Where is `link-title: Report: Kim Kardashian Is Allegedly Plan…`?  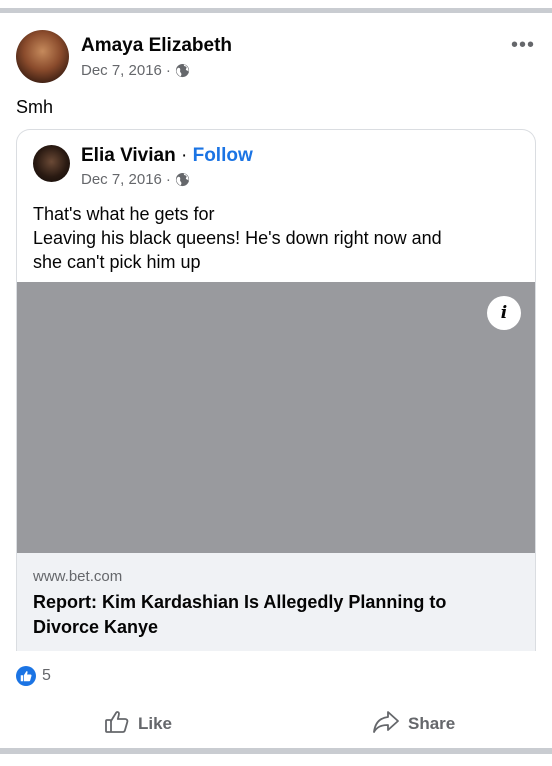
link-title: Report: Kim Kardashian Is Allegedly Plan… is located at coordinates (273, 615).